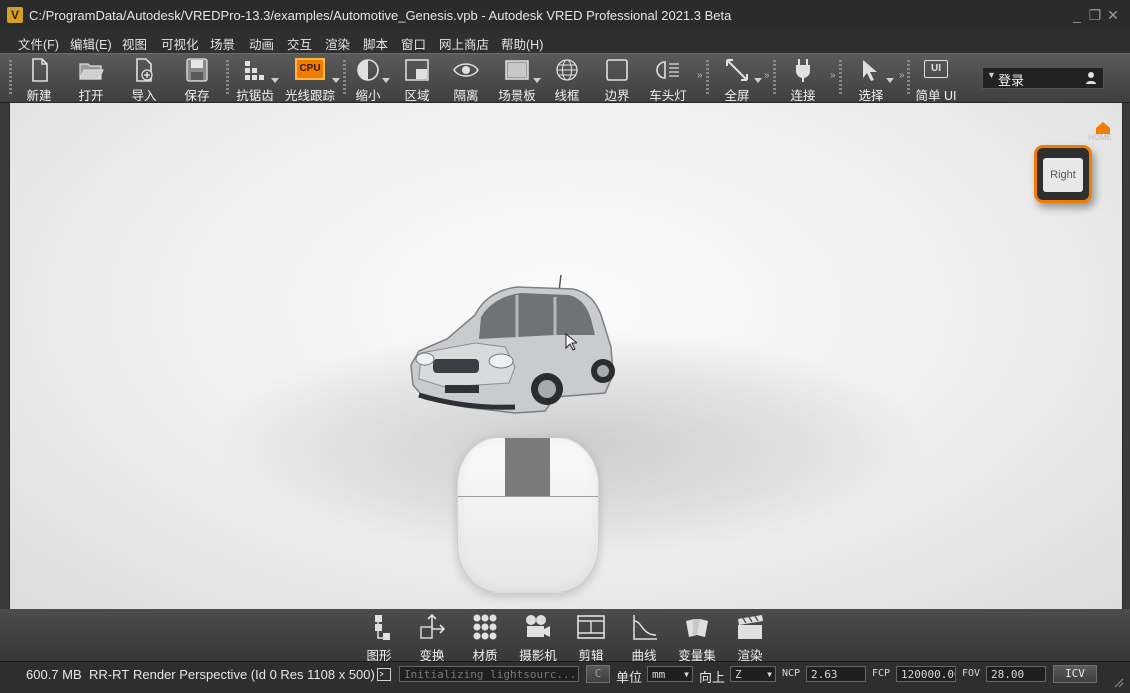 This screenshot has height=693, width=1130. What do you see at coordinates (528, 515) in the screenshot?
I see `mouse-navigation-hint-icon` at bounding box center [528, 515].